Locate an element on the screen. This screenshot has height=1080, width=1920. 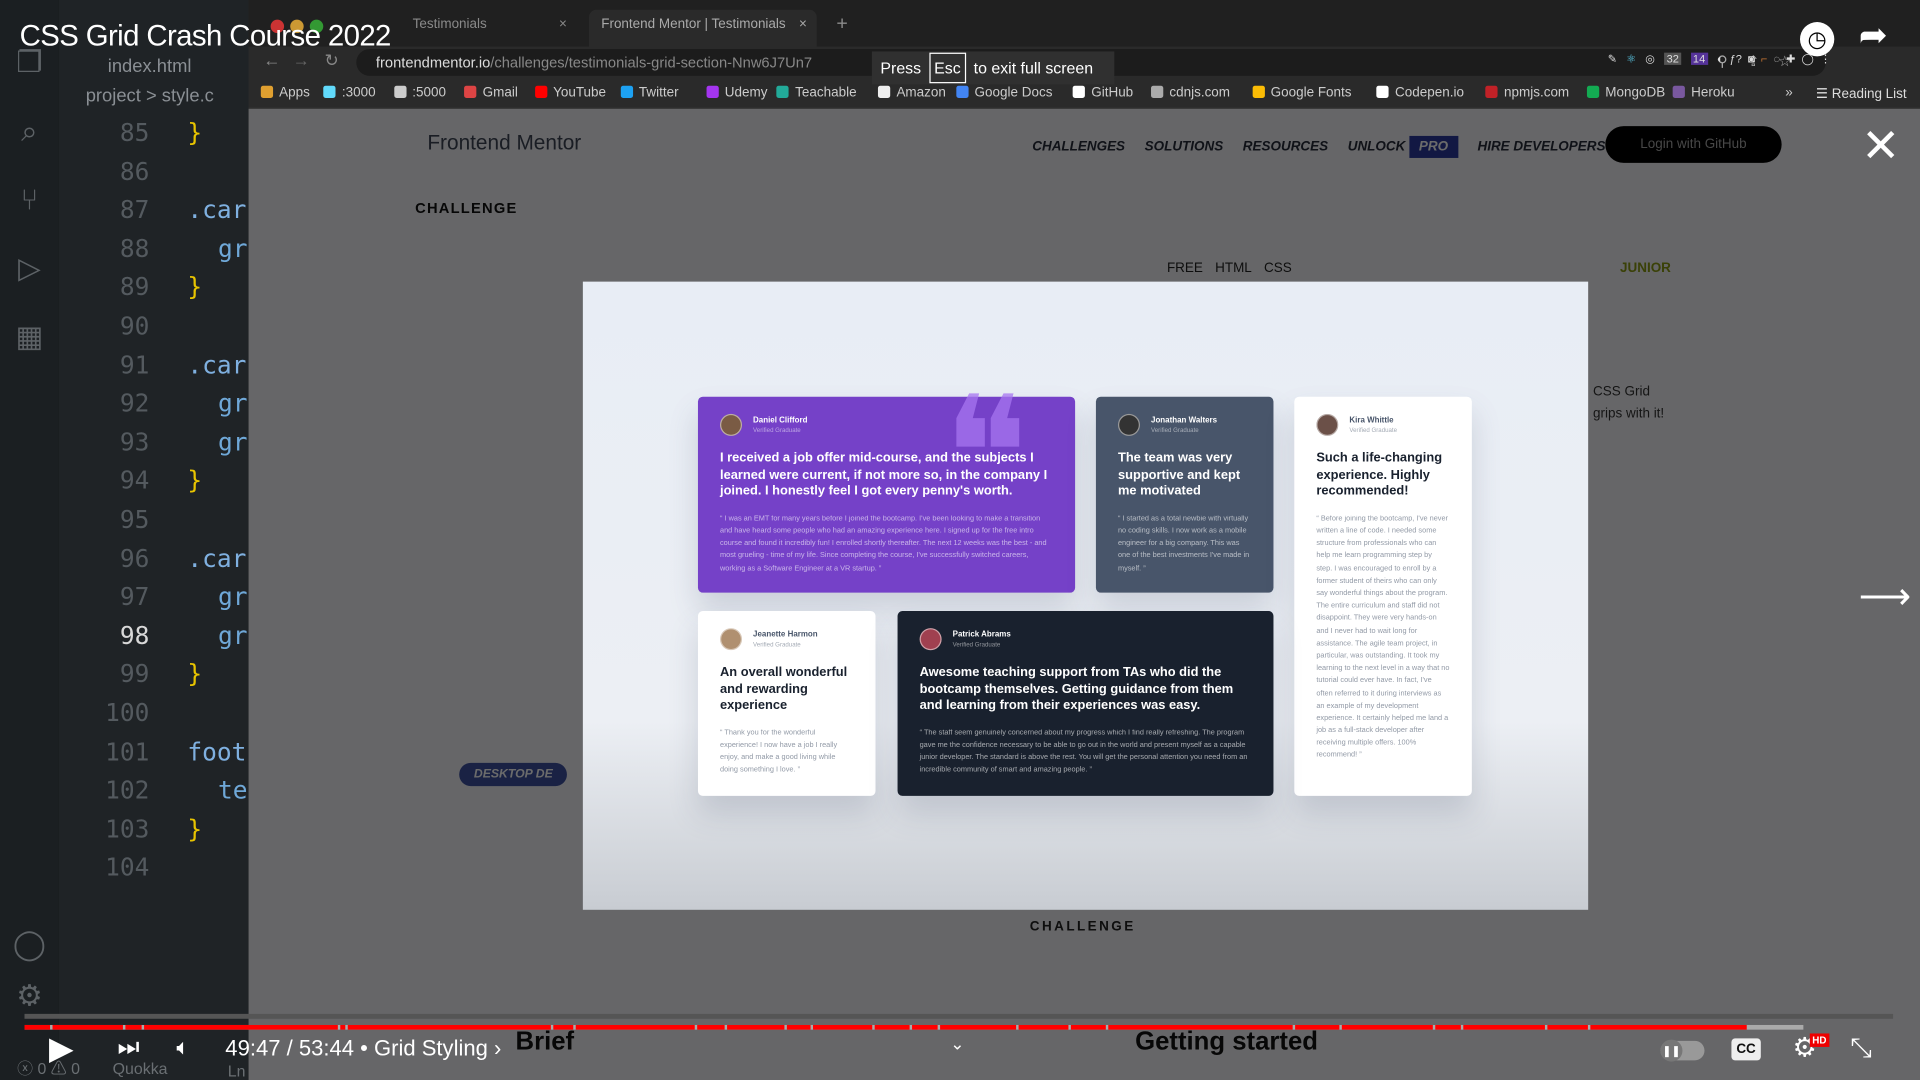
bookmark-item: GitHub is located at coordinates (1102, 92).